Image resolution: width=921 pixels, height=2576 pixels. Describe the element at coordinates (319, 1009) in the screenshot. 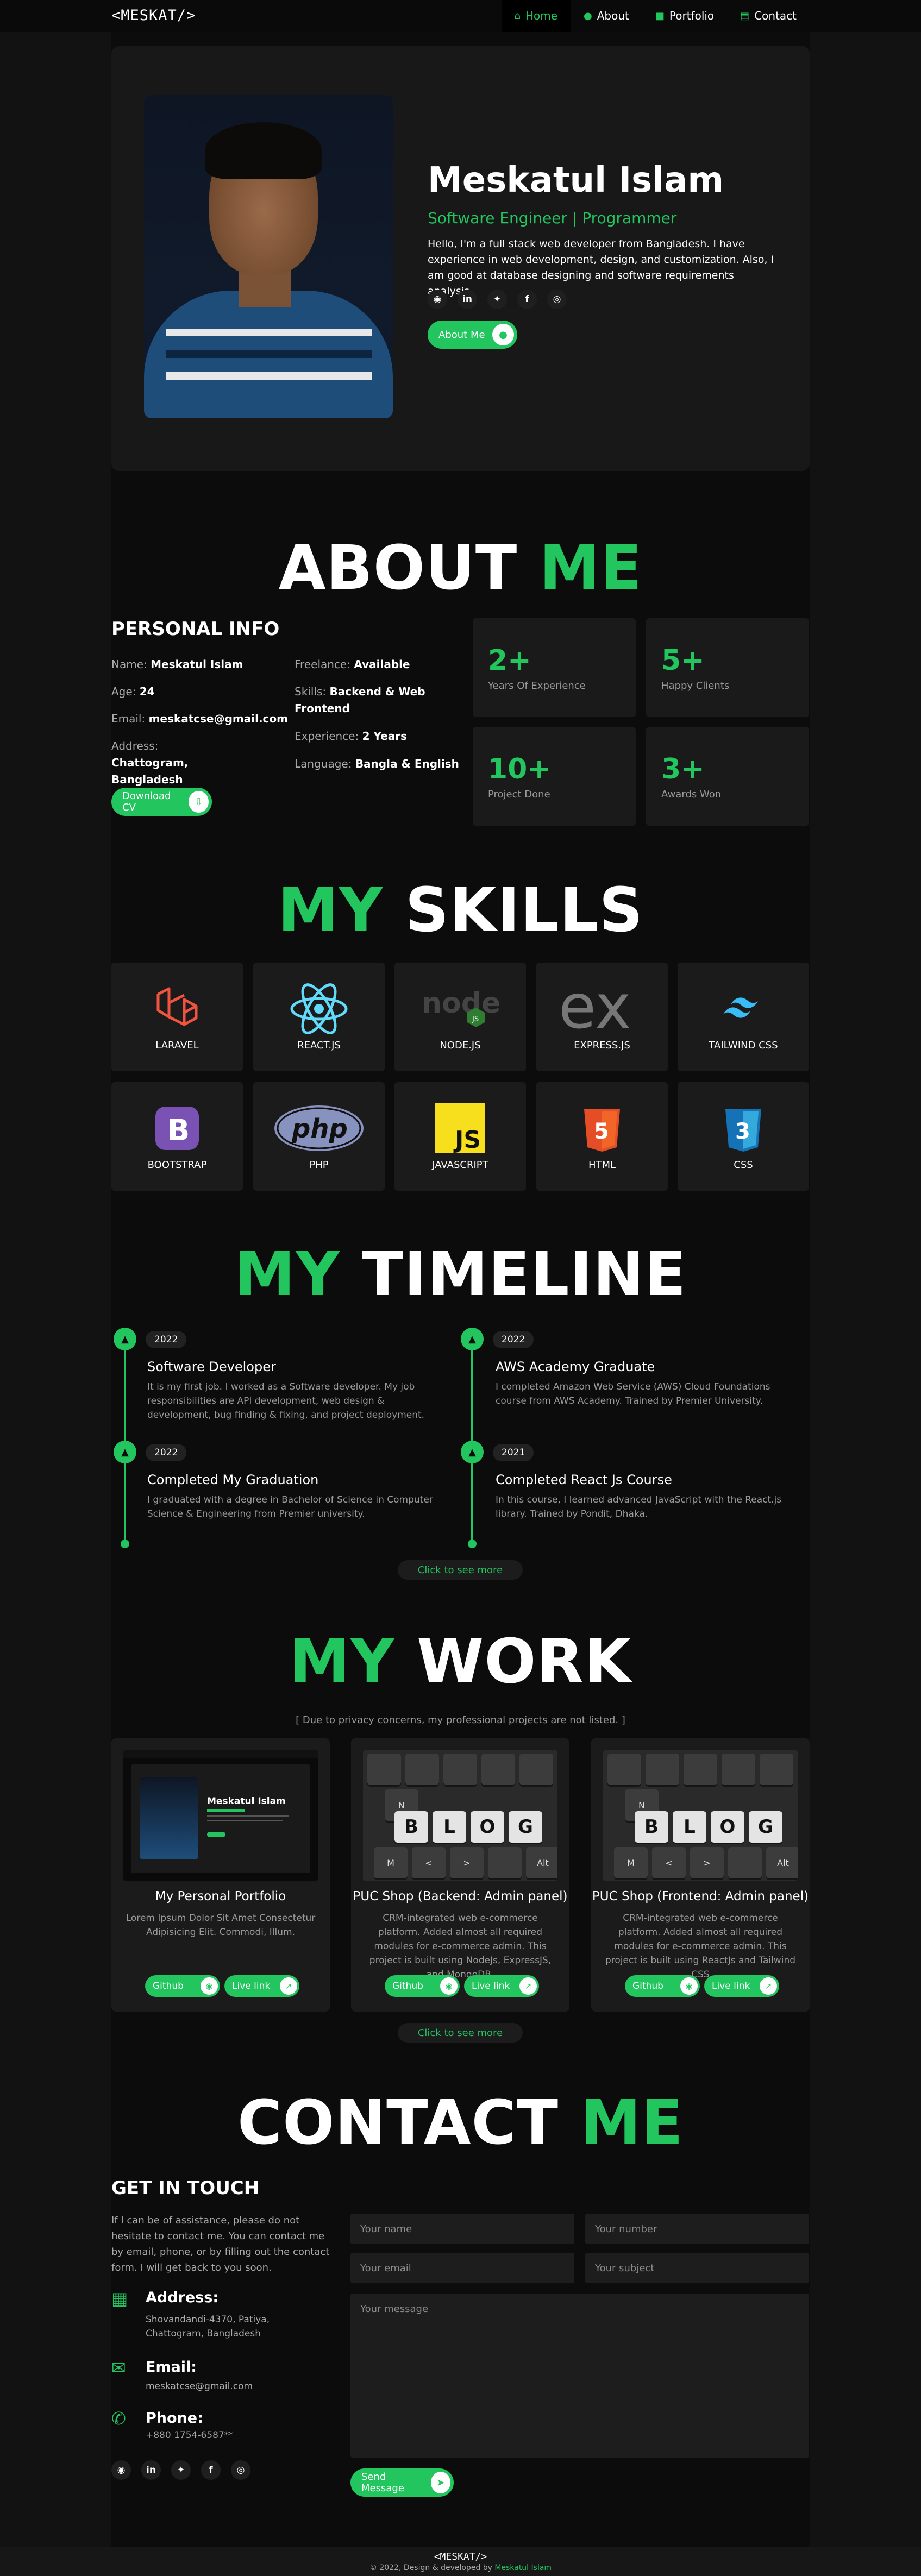

I see `react-icon` at that location.